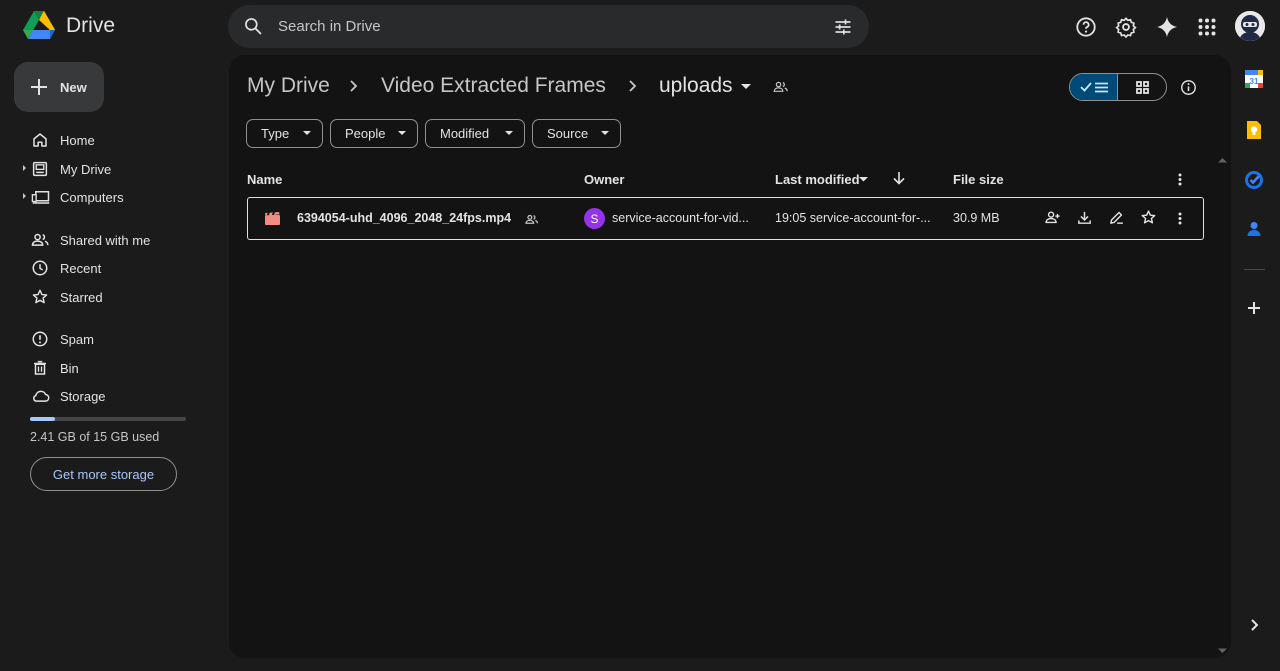  I want to click on sidebar-item-recent: Recent, so click(114, 268).